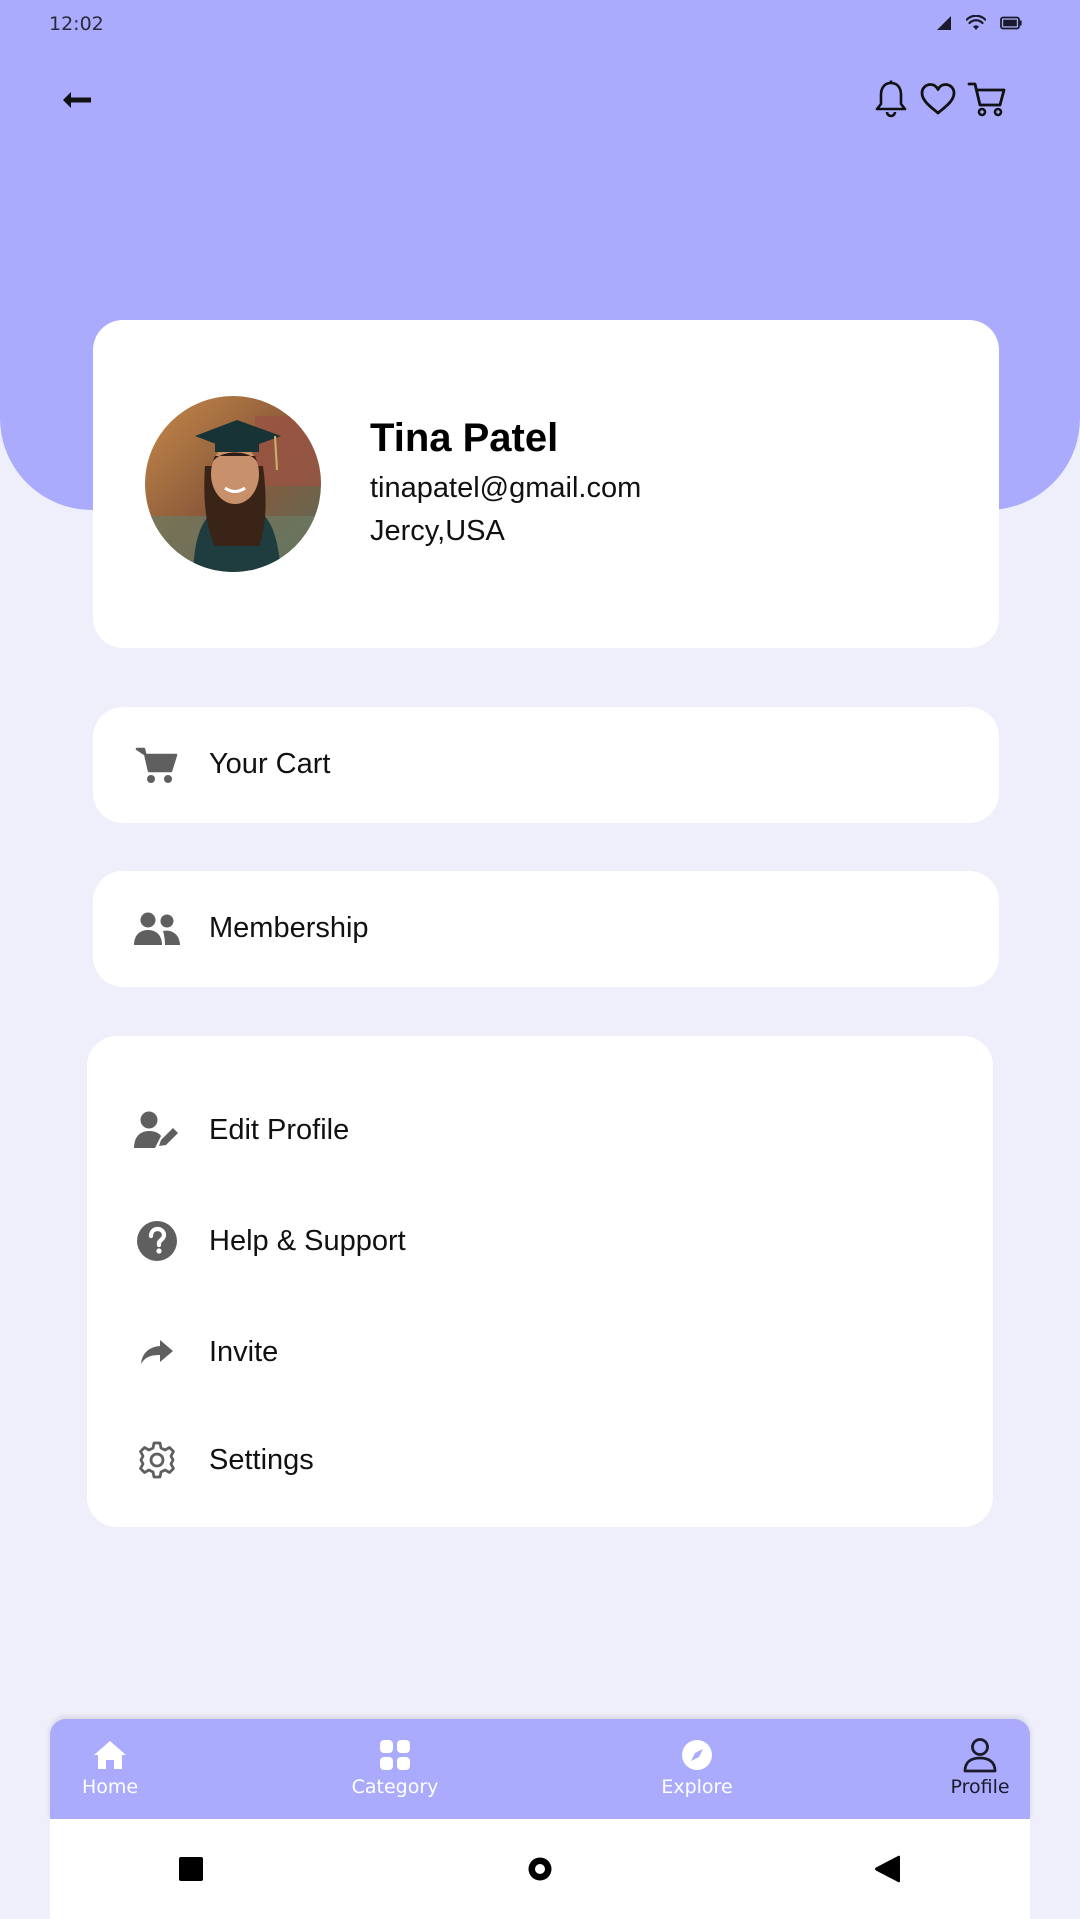  What do you see at coordinates (279, 1130) in the screenshot?
I see `edit-profile-label: Edit Profile` at bounding box center [279, 1130].